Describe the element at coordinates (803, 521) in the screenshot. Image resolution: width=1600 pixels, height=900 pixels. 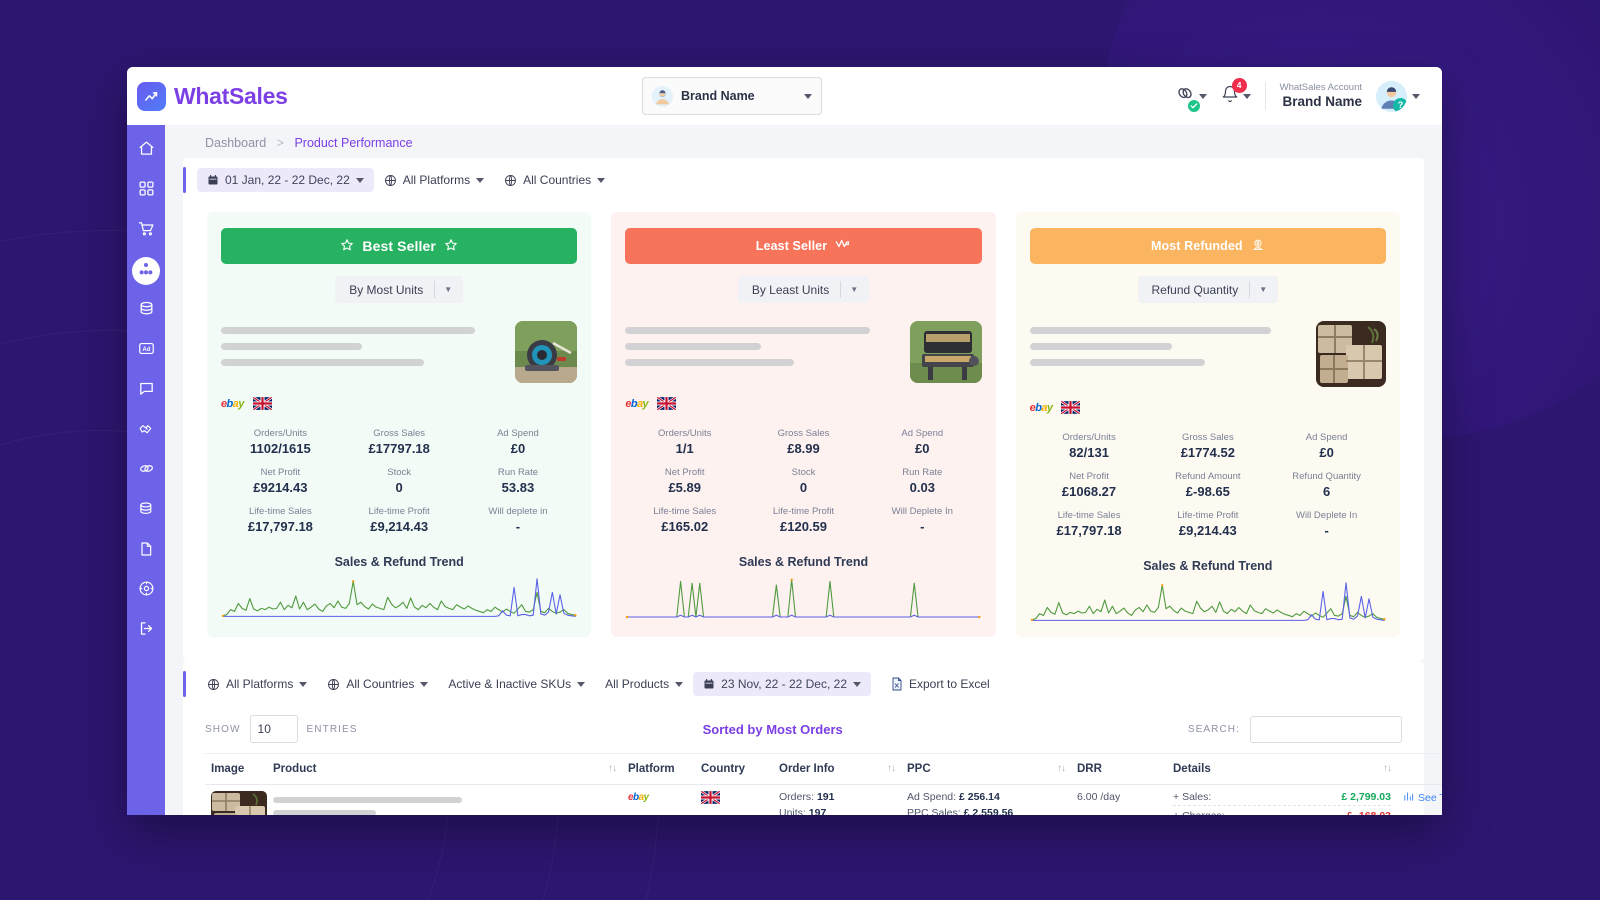
I see `stat-cell: Life-time Profit £120.59` at that location.